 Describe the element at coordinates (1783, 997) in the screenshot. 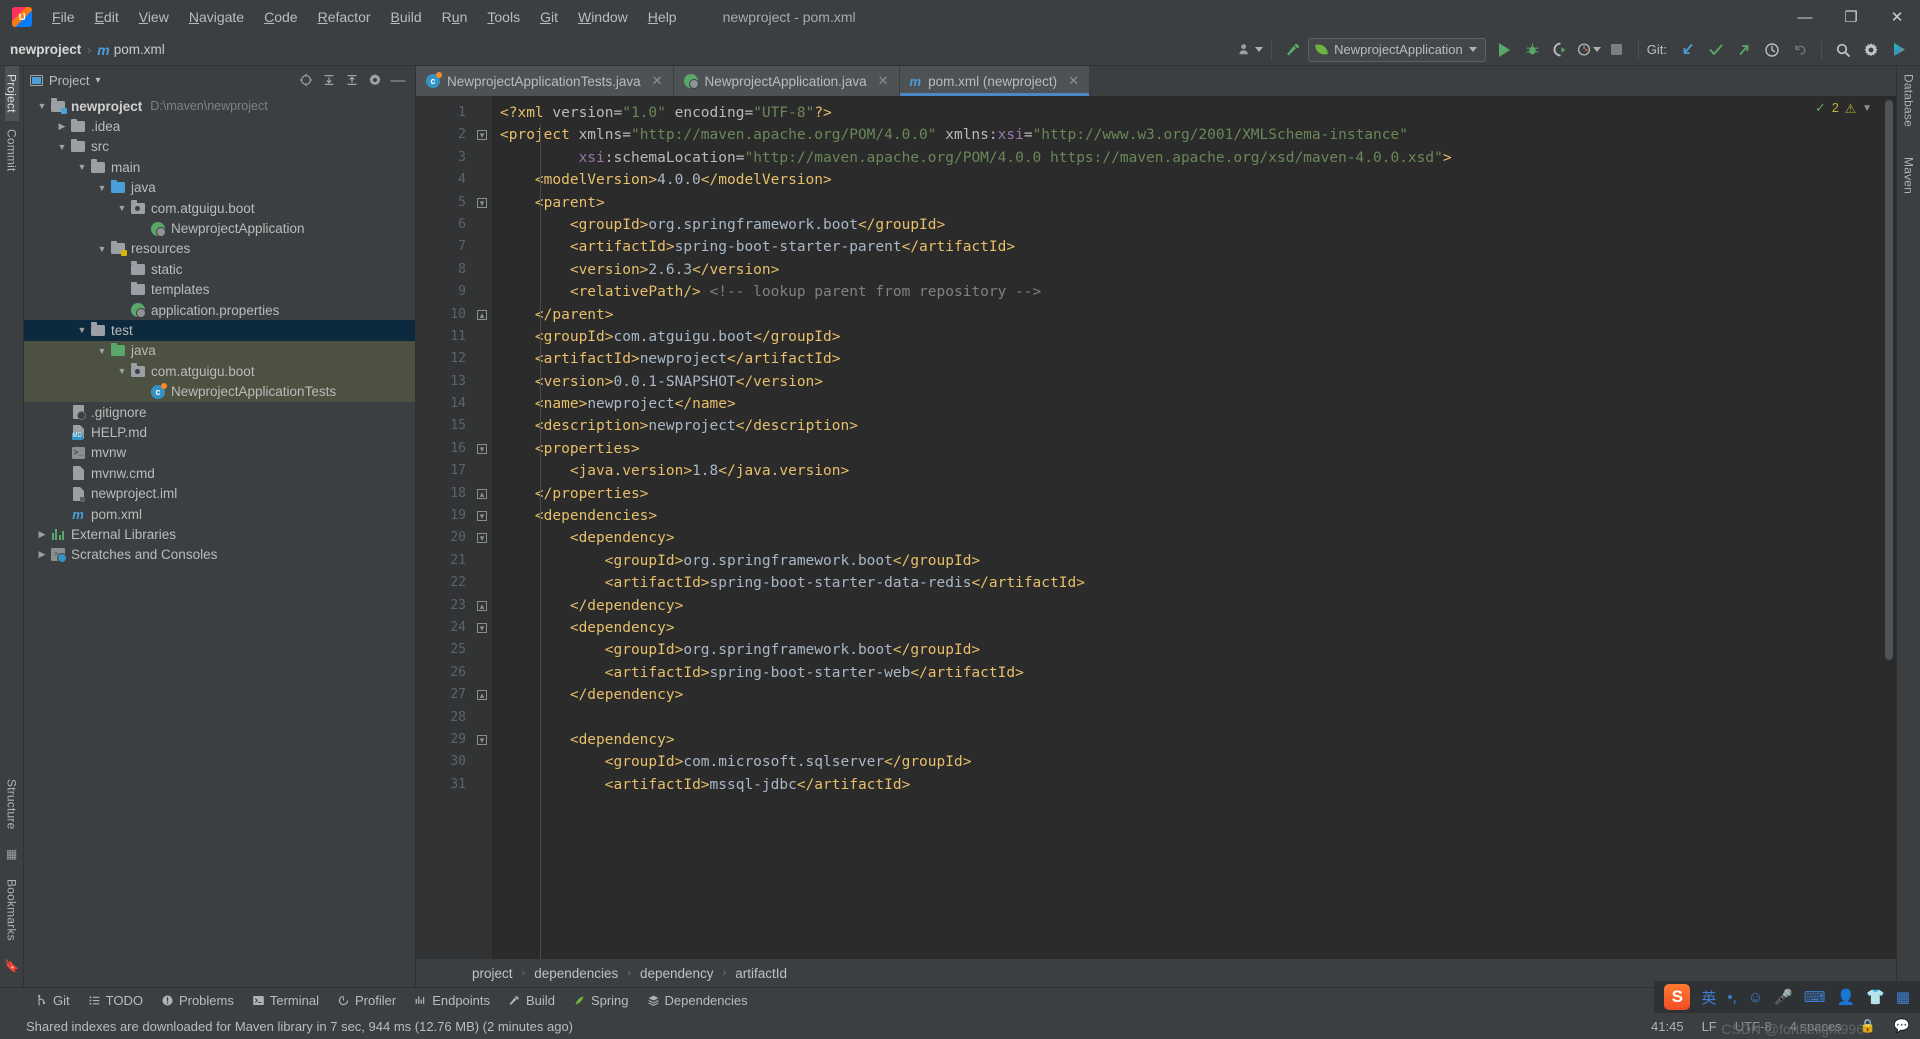

I see `ime-mic-icon: 🎤` at that location.